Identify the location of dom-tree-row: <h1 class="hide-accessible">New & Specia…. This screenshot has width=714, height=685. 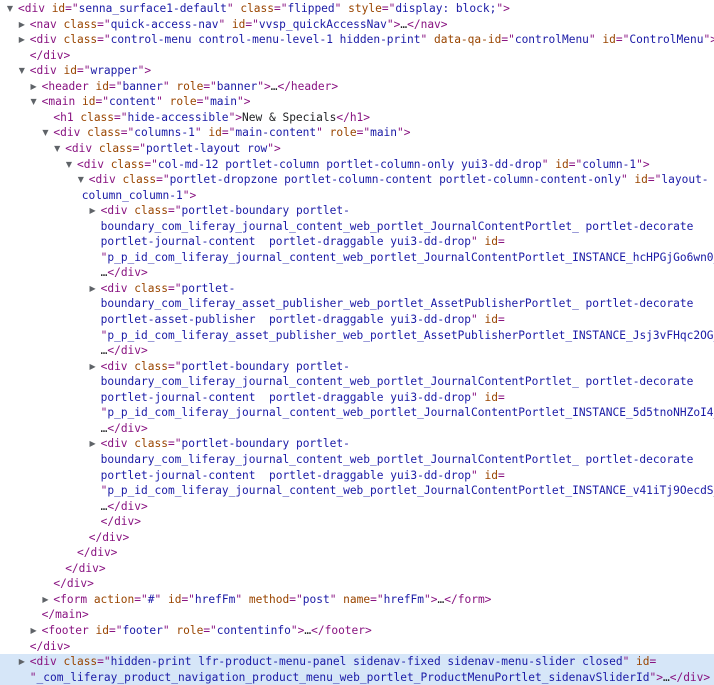
(357, 118).